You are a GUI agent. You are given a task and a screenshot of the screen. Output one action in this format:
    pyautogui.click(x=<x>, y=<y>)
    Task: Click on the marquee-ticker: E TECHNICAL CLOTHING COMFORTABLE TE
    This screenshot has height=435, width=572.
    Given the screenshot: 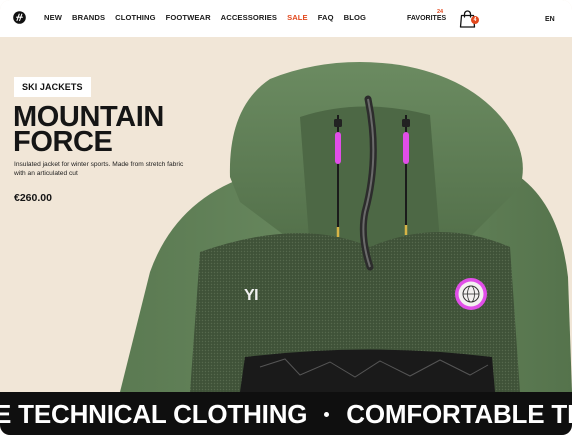 What is the action you would take?
    pyautogui.click(x=286, y=413)
    